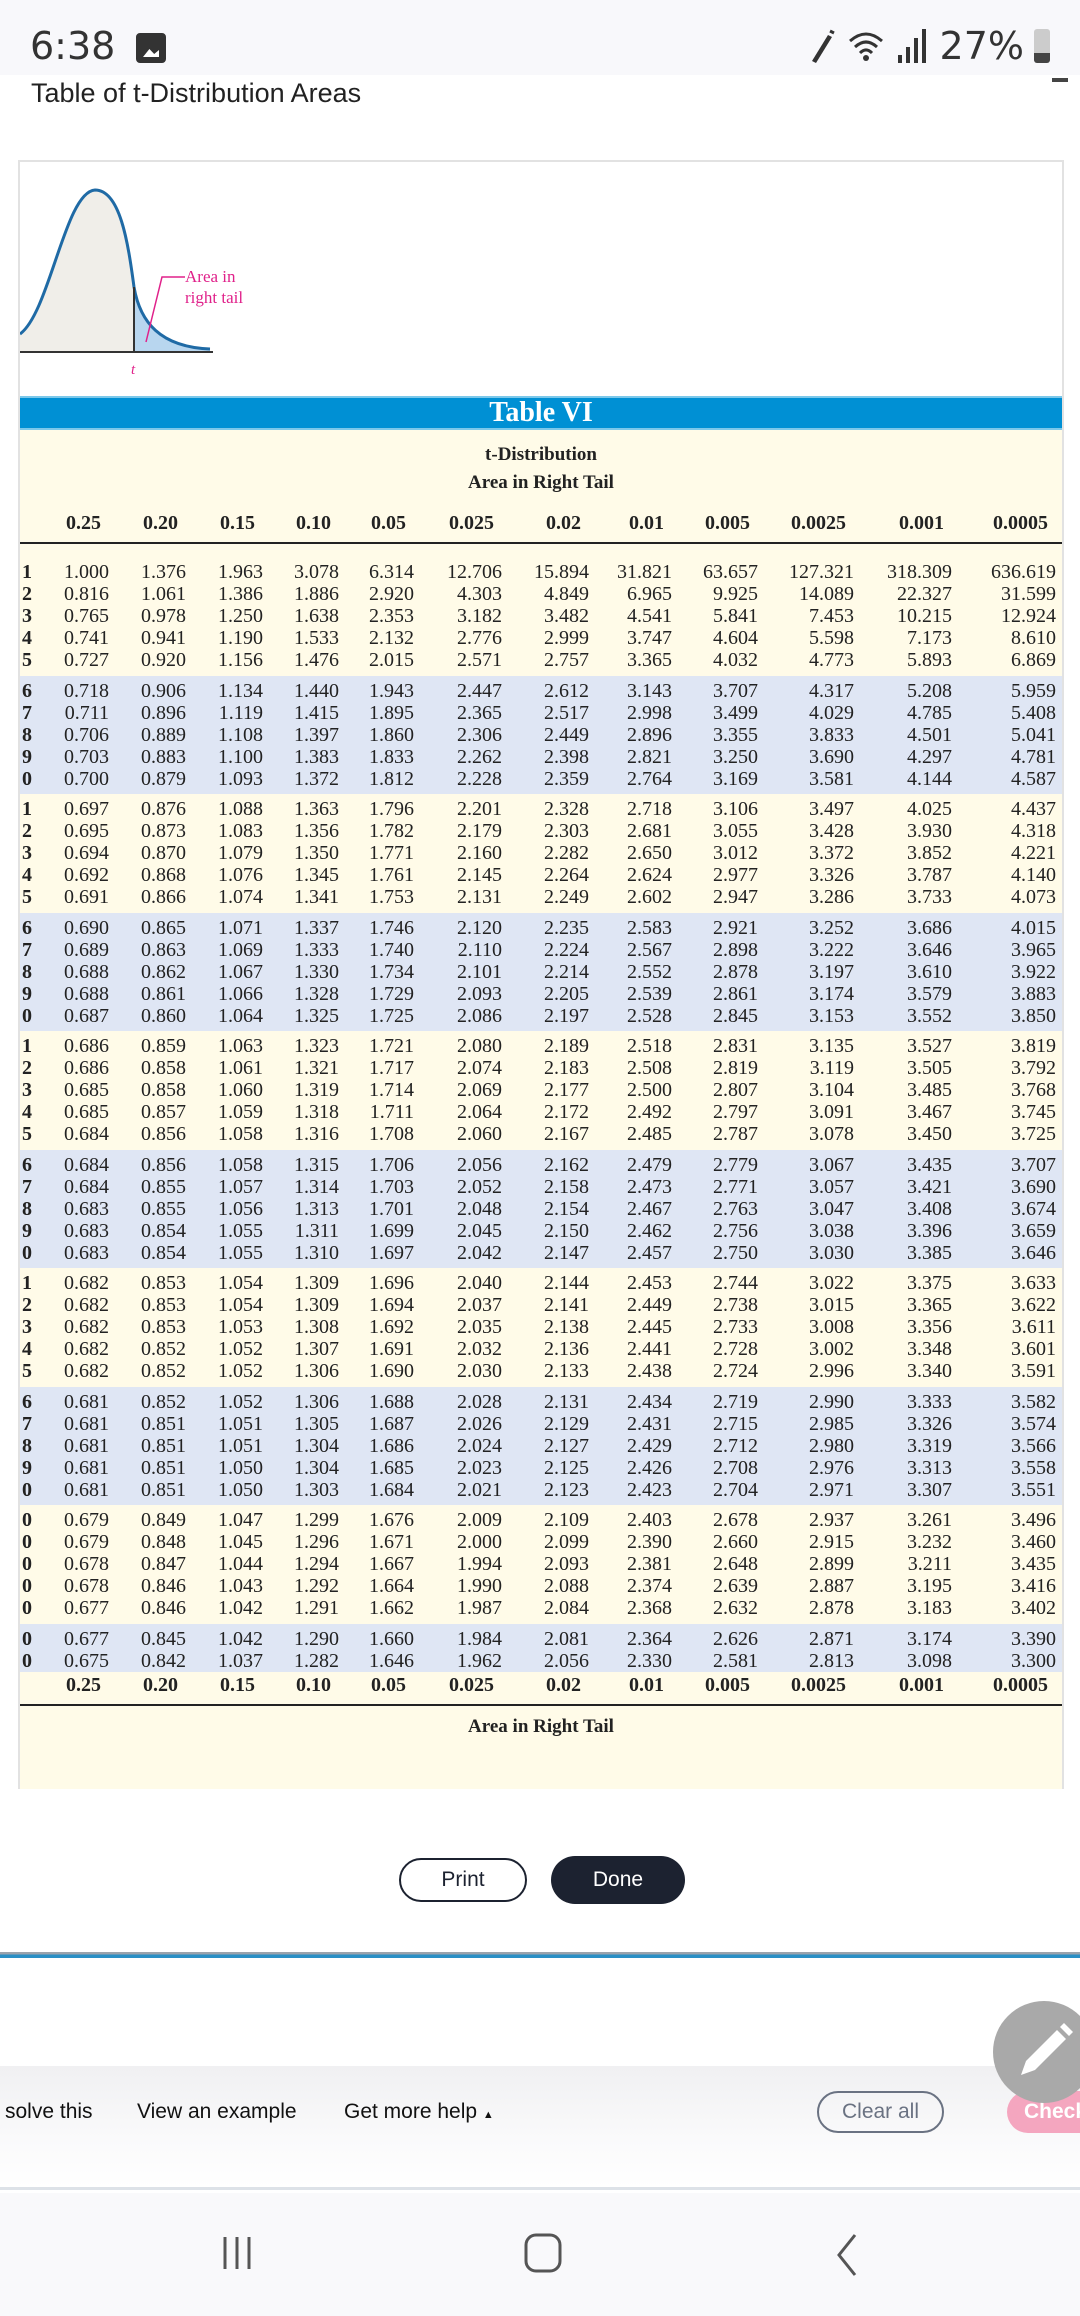  I want to click on get-more-help-button: Get more help ▲, so click(419, 2112).